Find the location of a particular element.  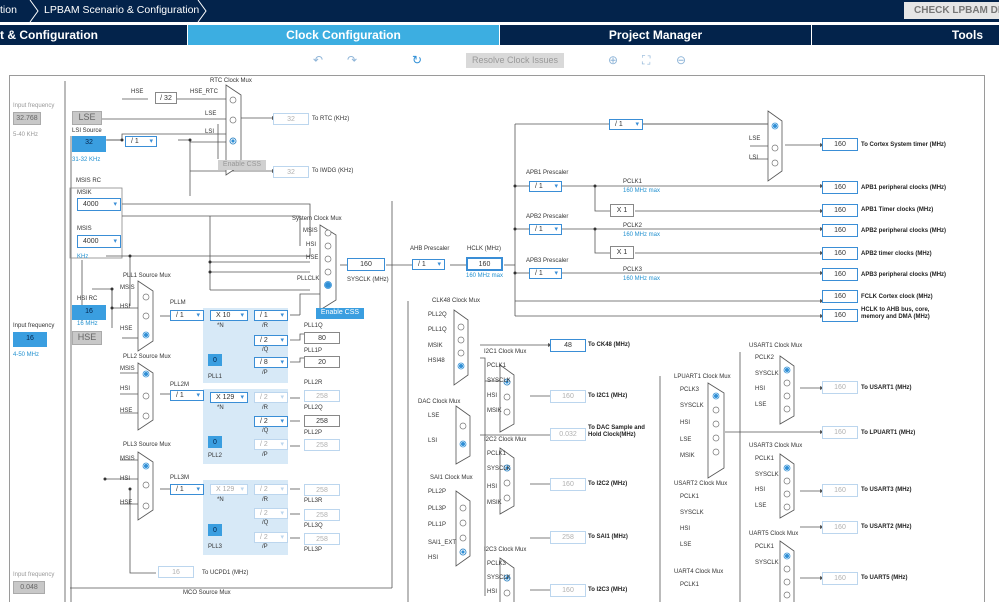

pll3-n-select: X 129 ▾ is located at coordinates (229, 489).